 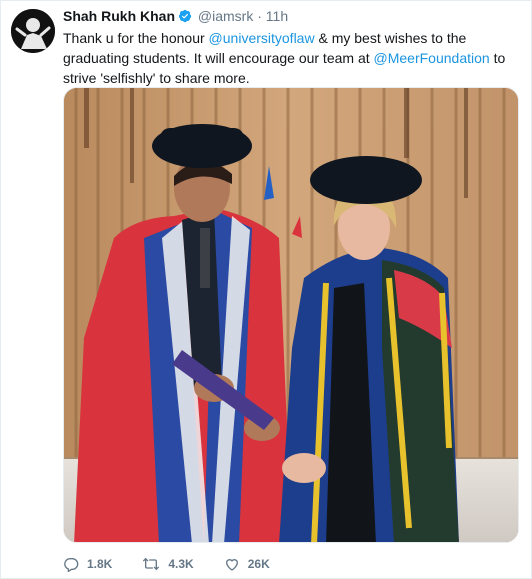 What do you see at coordinates (290, 16) in the screenshot?
I see `tweet-header: Shah Rukh Khan @iamsrk · 11h` at bounding box center [290, 16].